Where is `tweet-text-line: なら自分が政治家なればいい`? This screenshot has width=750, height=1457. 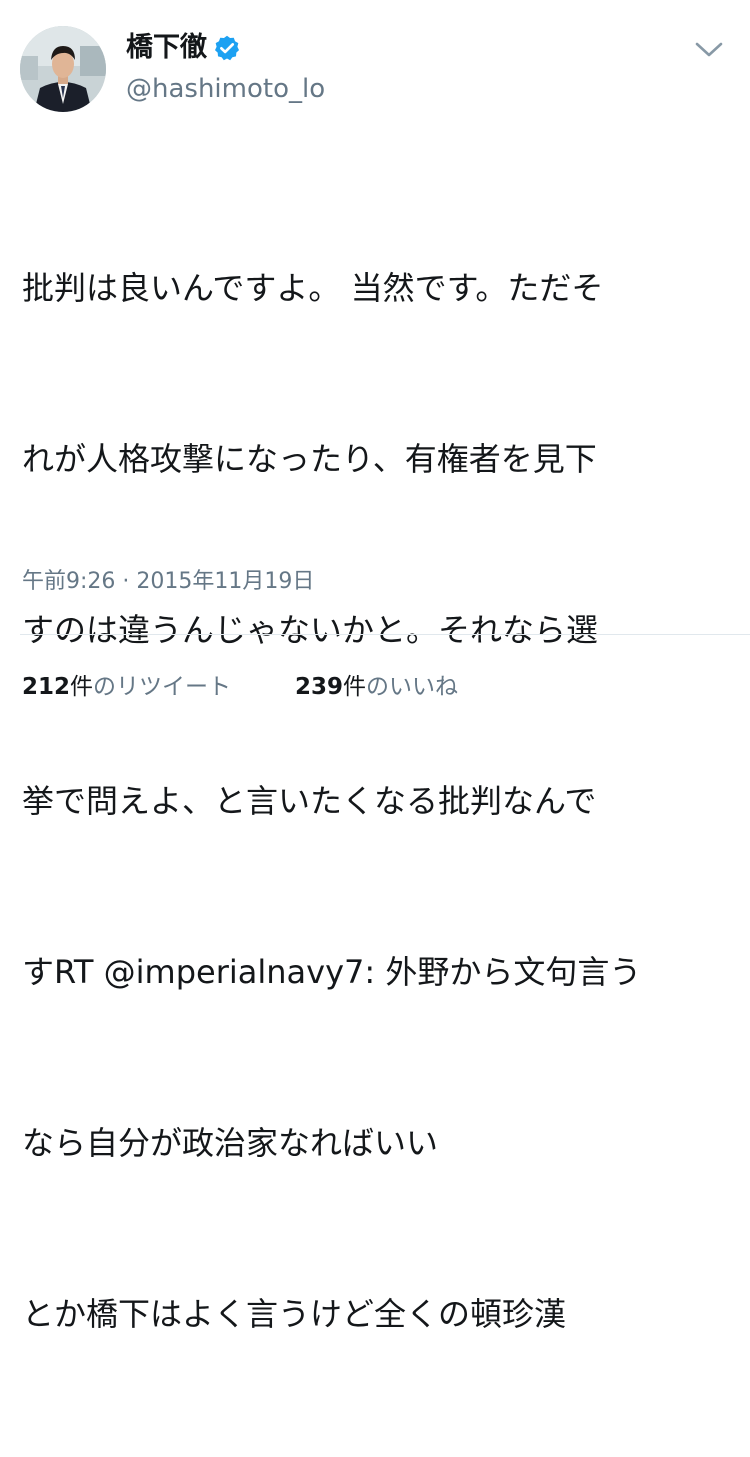
tweet-text-line: なら自分が政治家なればいい is located at coordinates (230, 1143).